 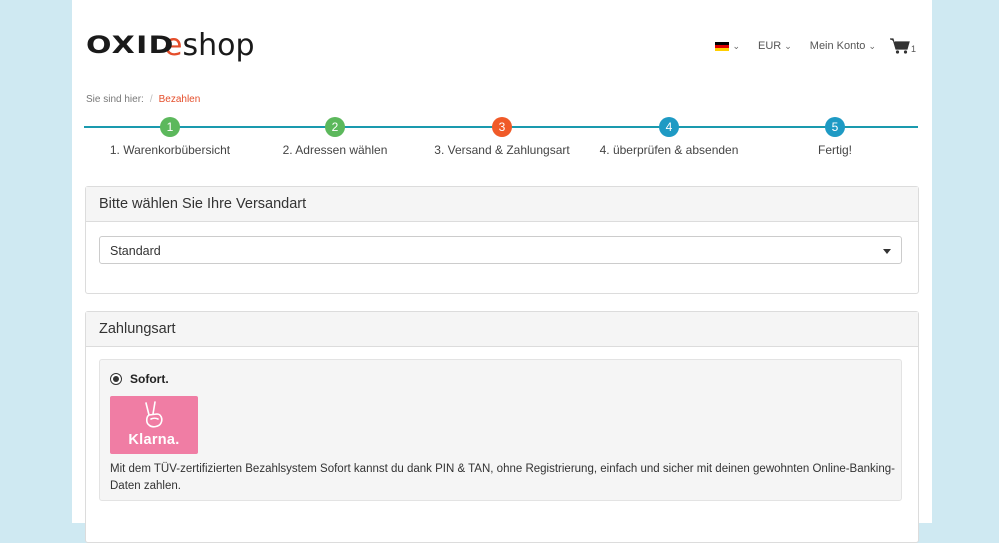 I want to click on breadcrumb-current: Bezahlen, so click(x=180, y=99).